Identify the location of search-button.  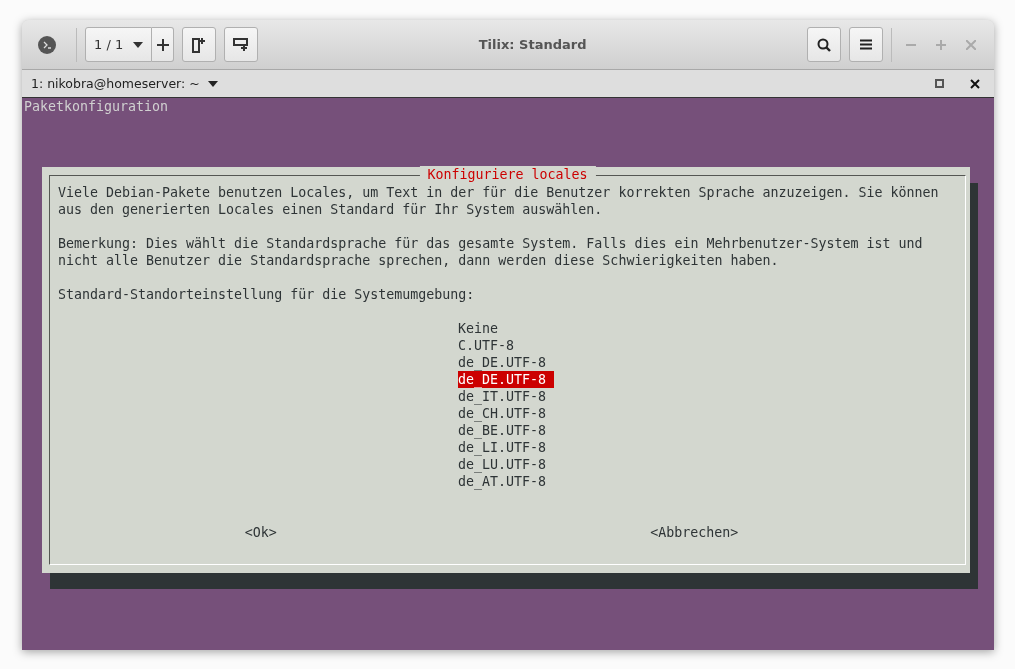
(824, 44).